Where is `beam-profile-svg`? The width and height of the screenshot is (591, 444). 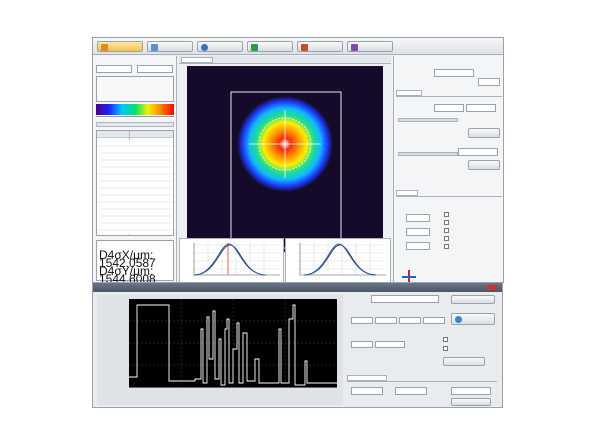
beam-profile-svg is located at coordinates (286, 170).